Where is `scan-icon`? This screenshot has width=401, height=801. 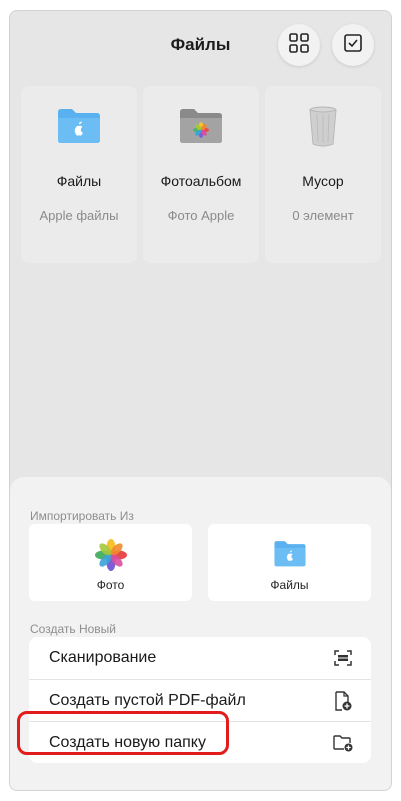 scan-icon is located at coordinates (343, 658).